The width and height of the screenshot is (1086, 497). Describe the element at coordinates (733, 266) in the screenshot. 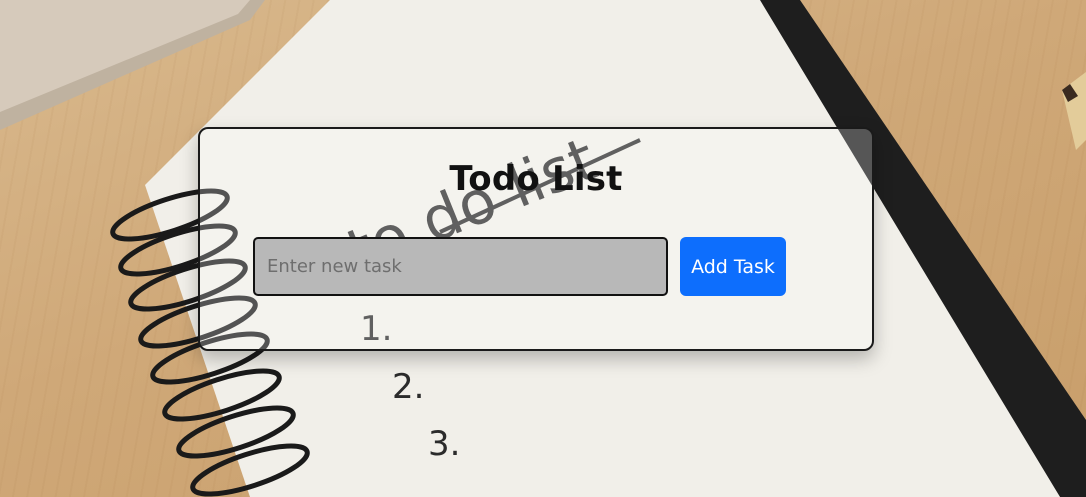

I see `add-task-button: Add Task` at that location.